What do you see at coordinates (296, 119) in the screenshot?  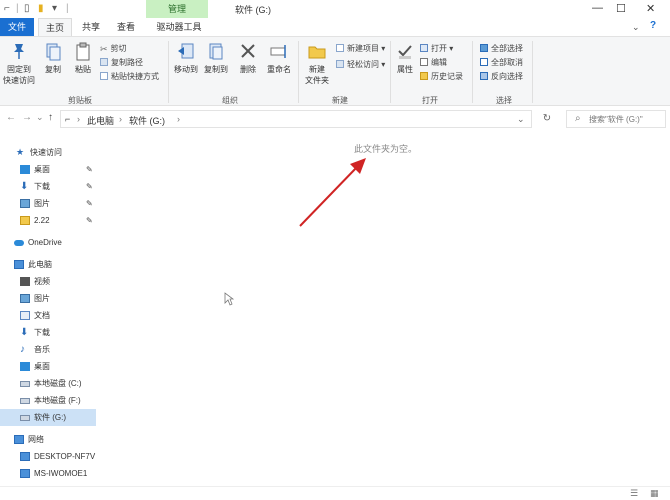 I see `address-bar: ⌐ › 此电脑 › 软件 (G:) › ⌄` at bounding box center [296, 119].